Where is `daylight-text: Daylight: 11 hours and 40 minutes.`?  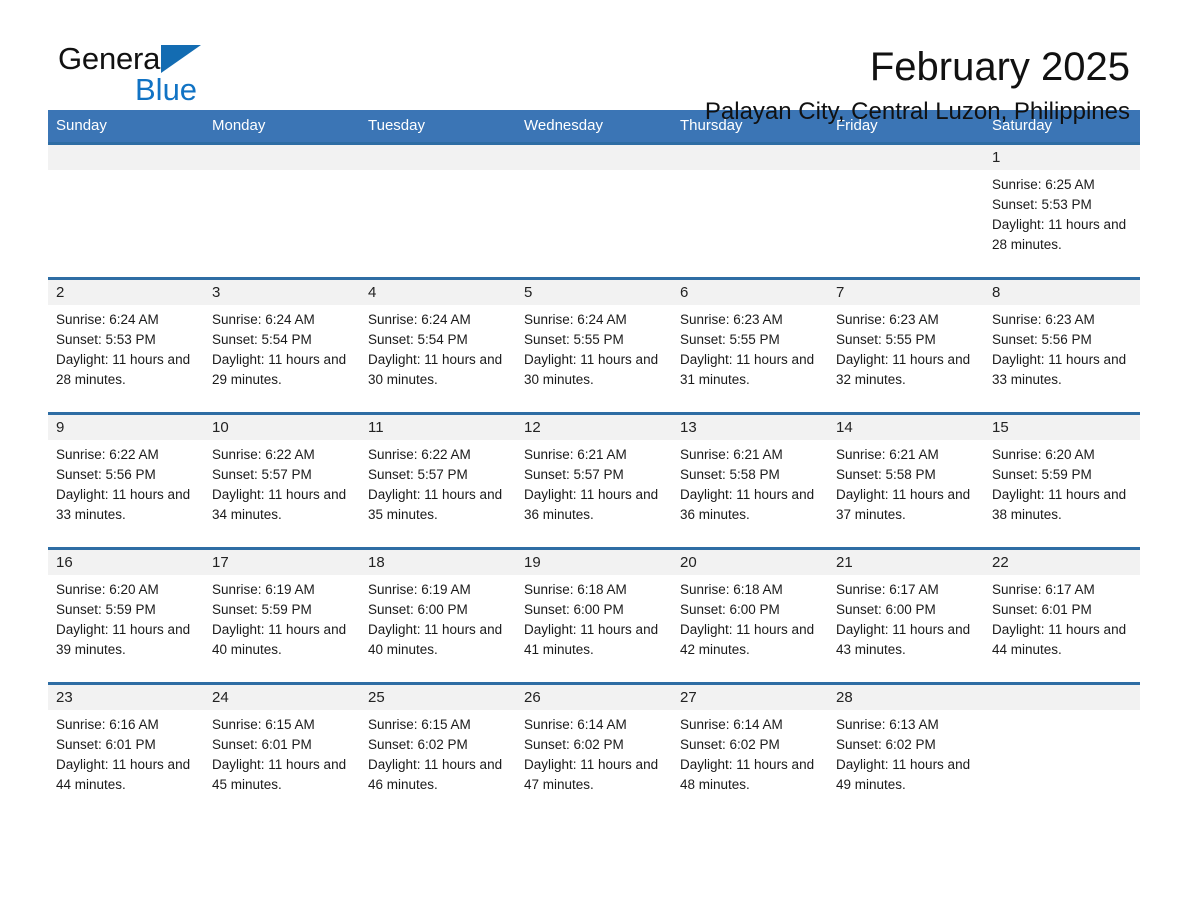 daylight-text: Daylight: 11 hours and 40 minutes. is located at coordinates (279, 639).